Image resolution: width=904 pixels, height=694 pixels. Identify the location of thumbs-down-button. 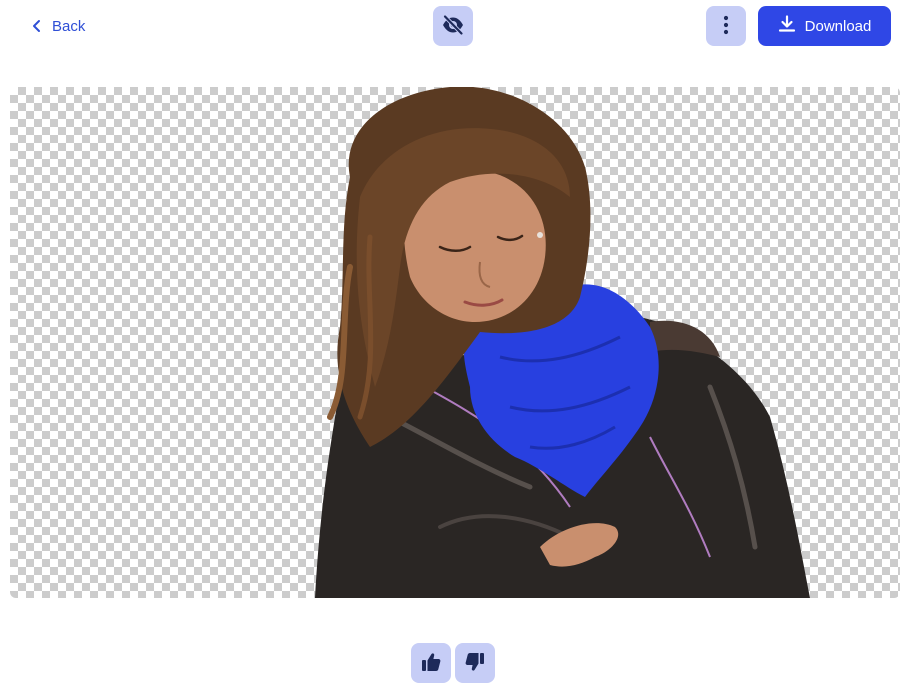
(475, 663).